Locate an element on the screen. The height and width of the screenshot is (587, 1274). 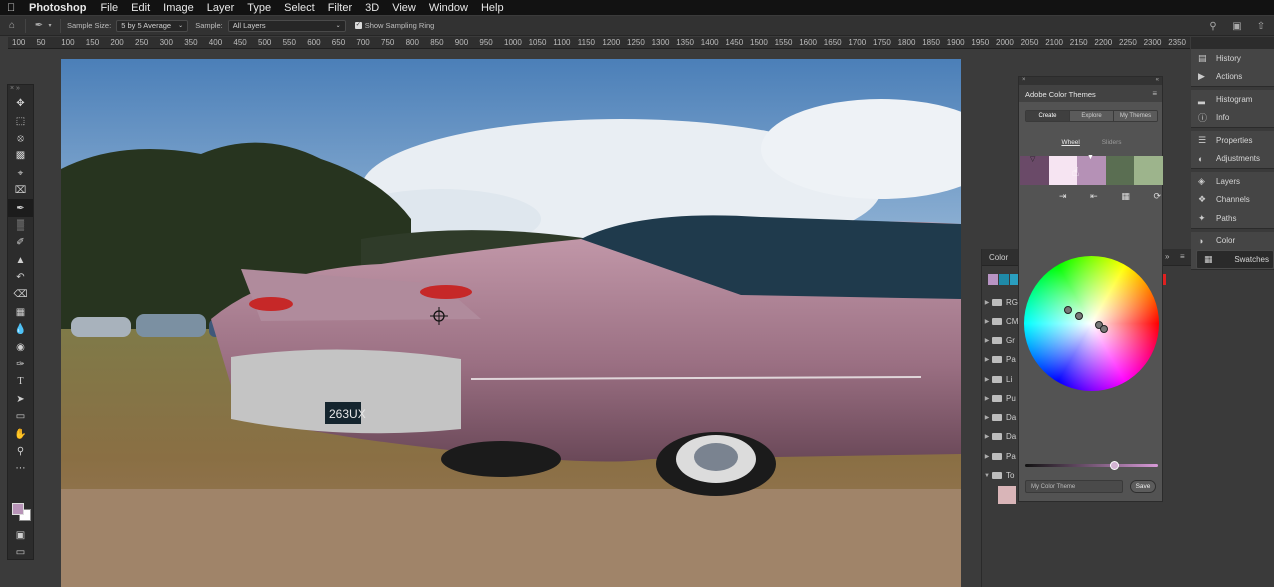
subtab-wheel: Wheel is located at coordinates (1070, 142).